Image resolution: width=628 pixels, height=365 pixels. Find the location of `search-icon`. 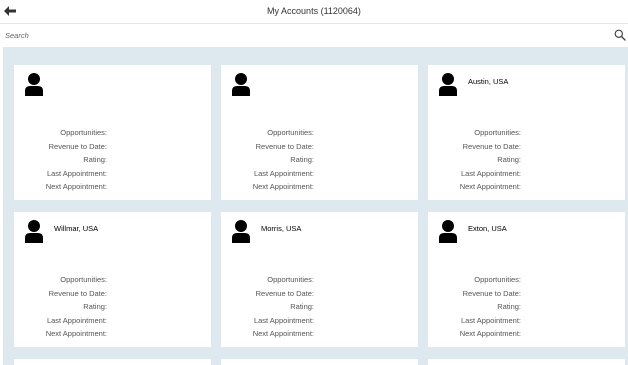

search-icon is located at coordinates (620, 35).